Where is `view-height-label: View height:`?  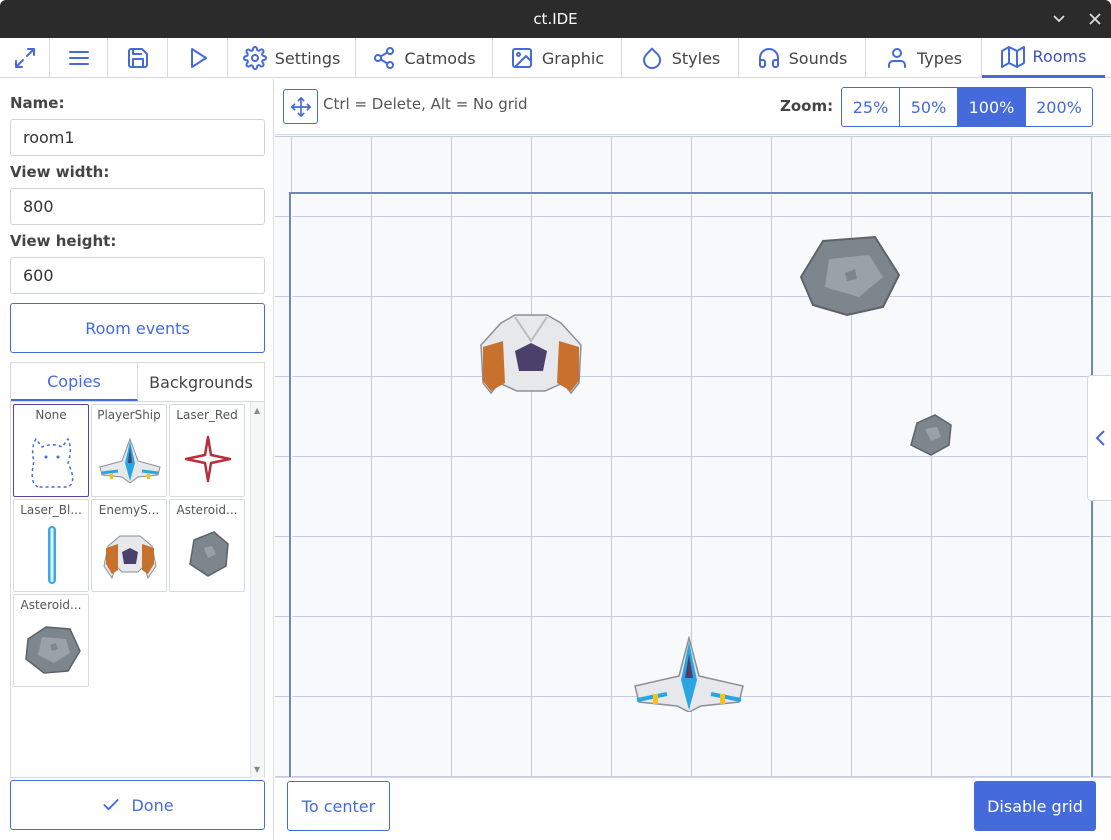
view-height-label: View height: is located at coordinates (63, 241).